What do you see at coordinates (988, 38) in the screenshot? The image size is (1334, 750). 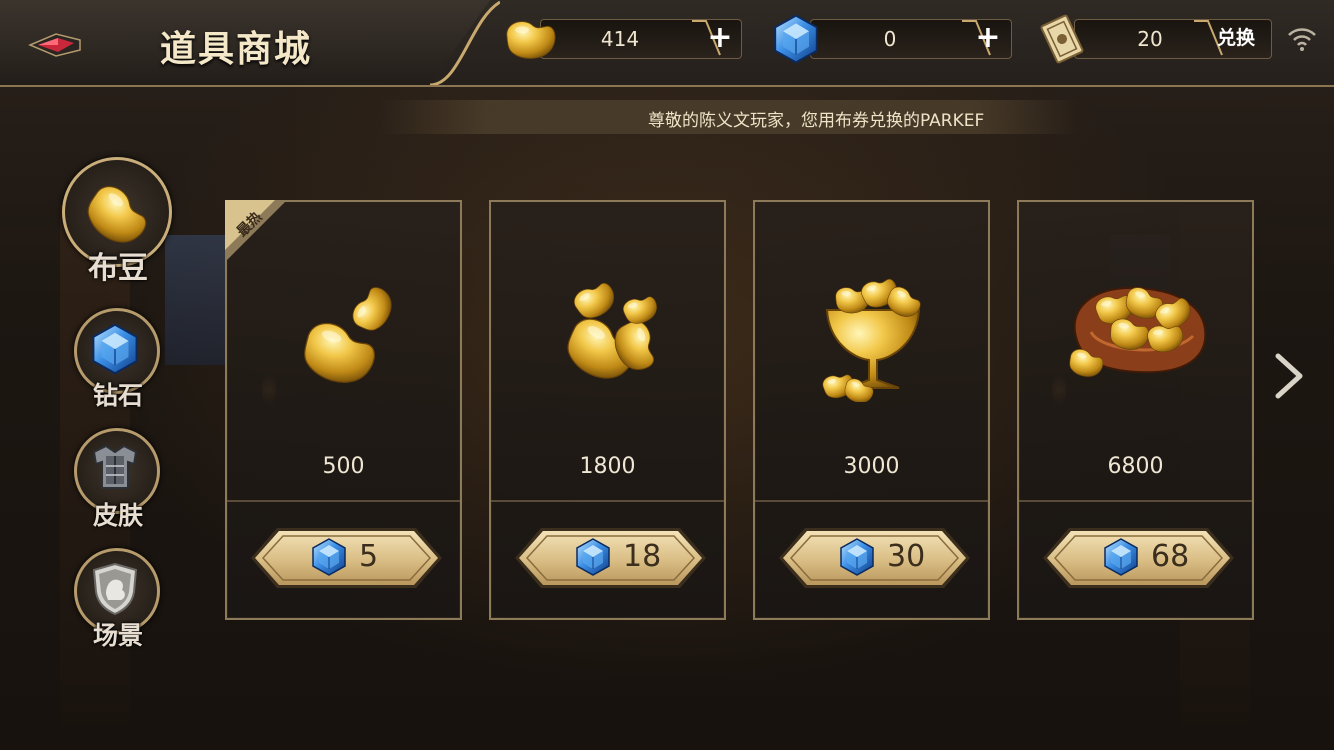 I see `add-diamonds-button: +` at bounding box center [988, 38].